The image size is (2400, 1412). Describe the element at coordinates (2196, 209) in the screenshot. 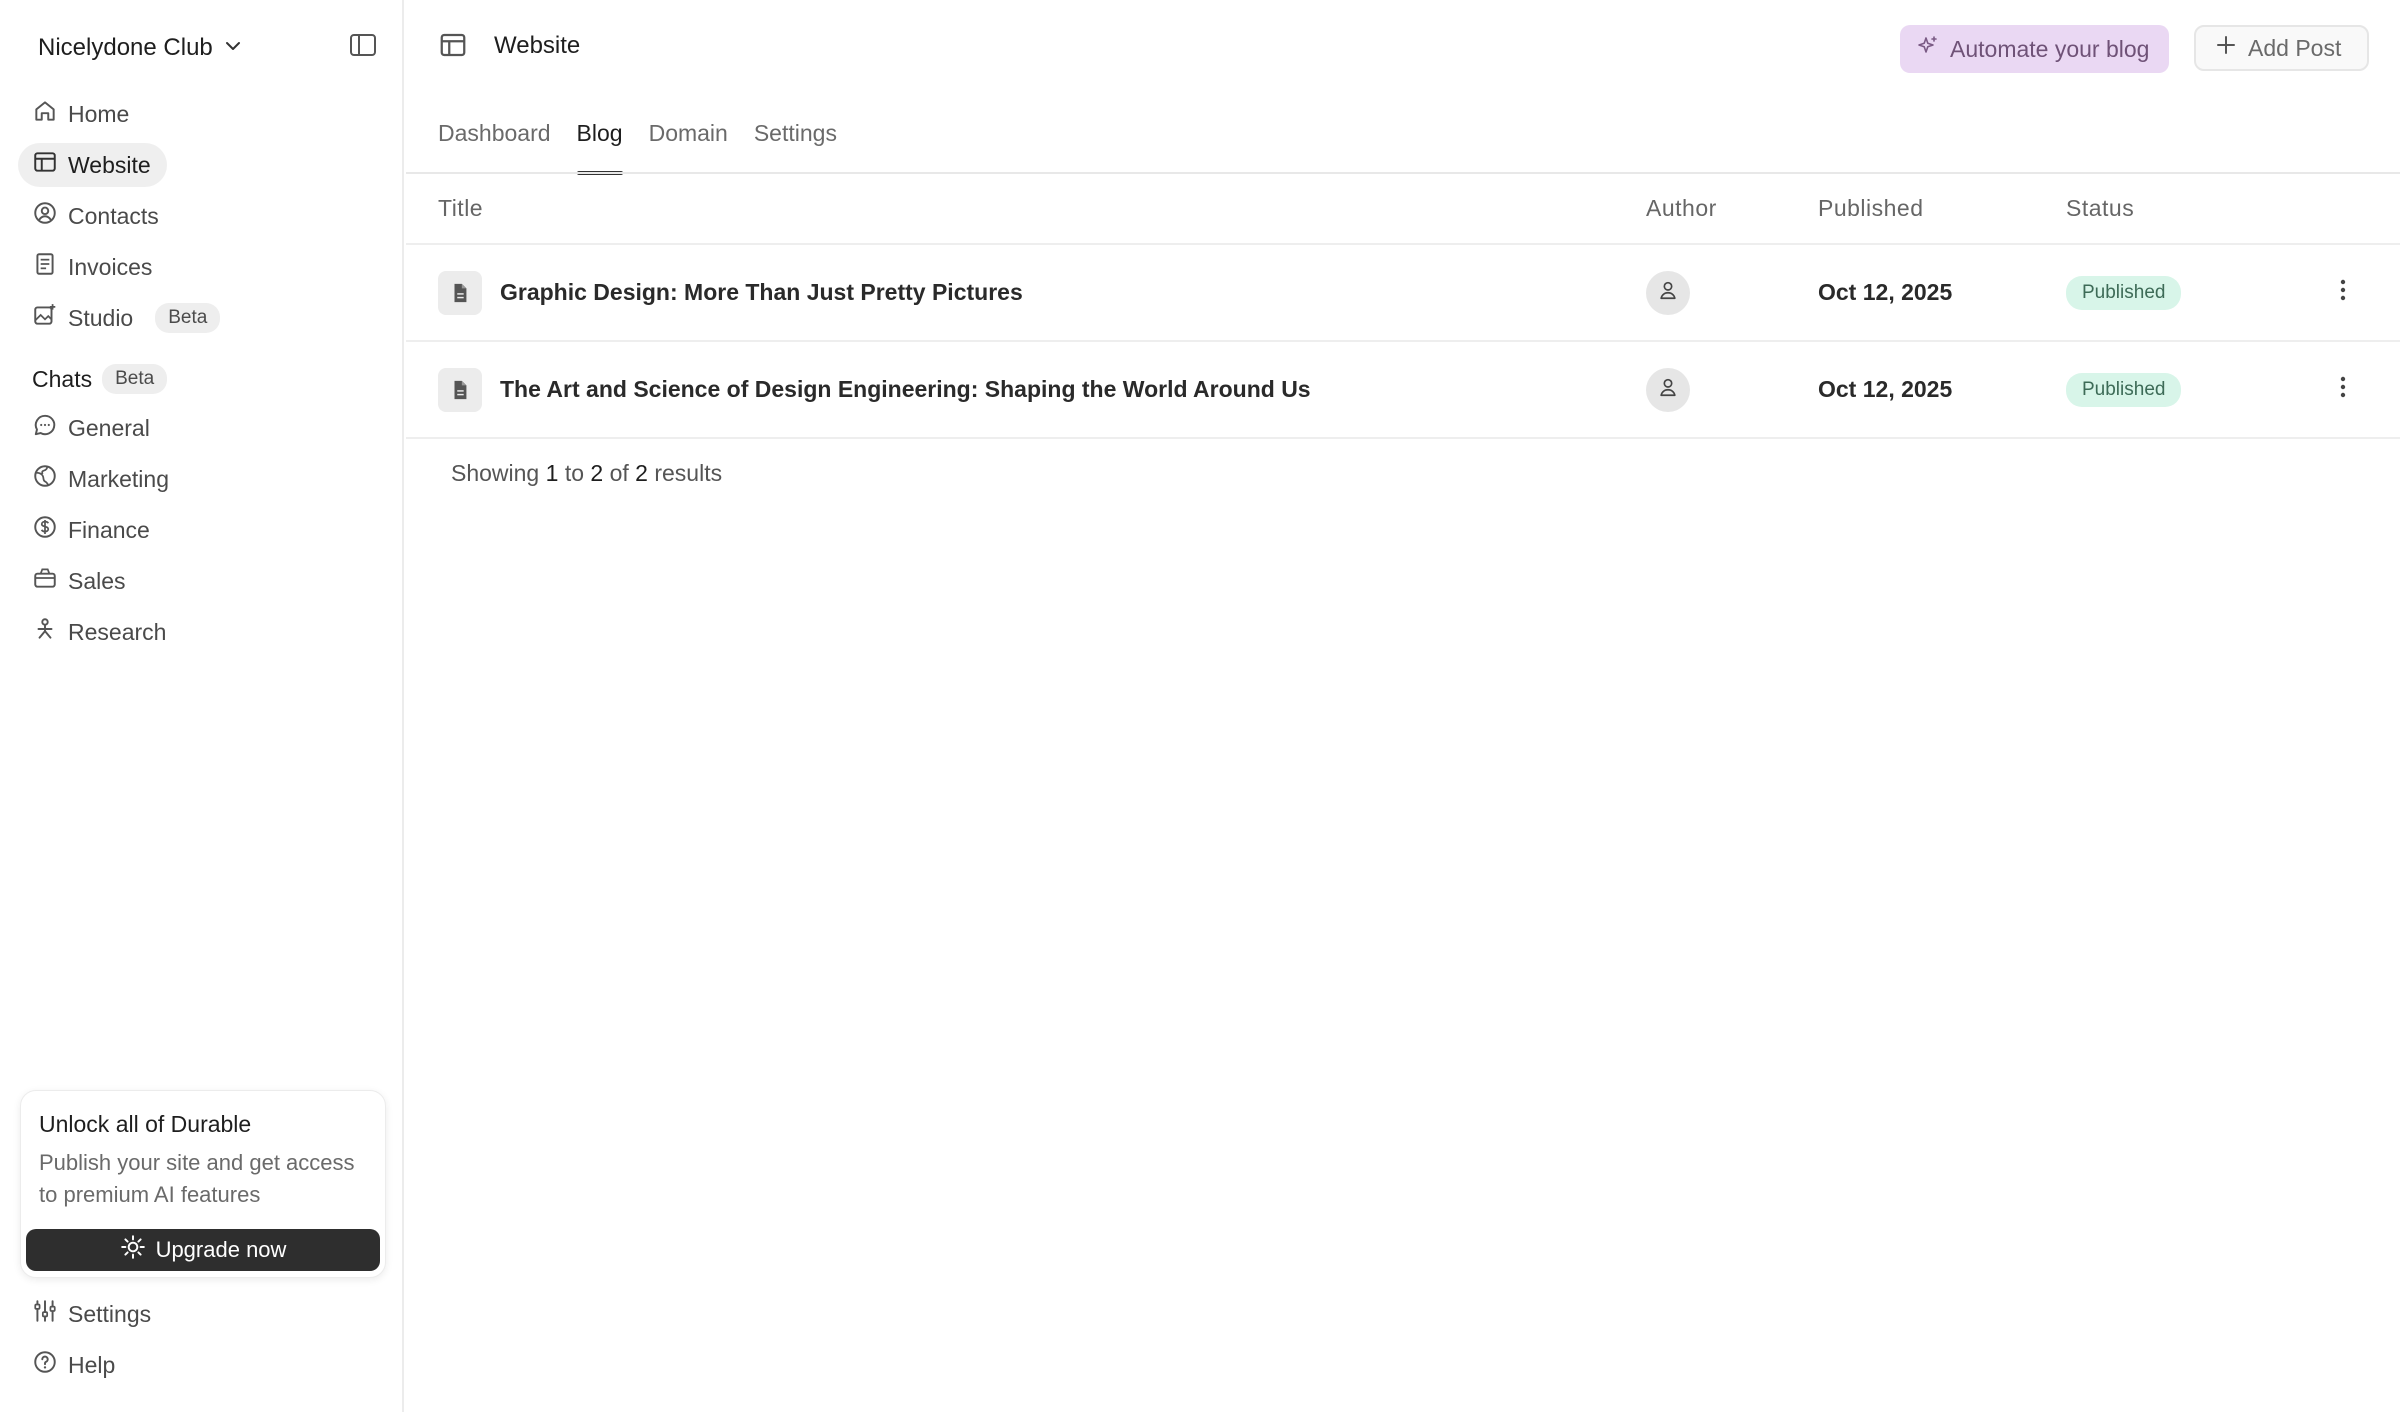

I see `column-header-status: Status` at that location.